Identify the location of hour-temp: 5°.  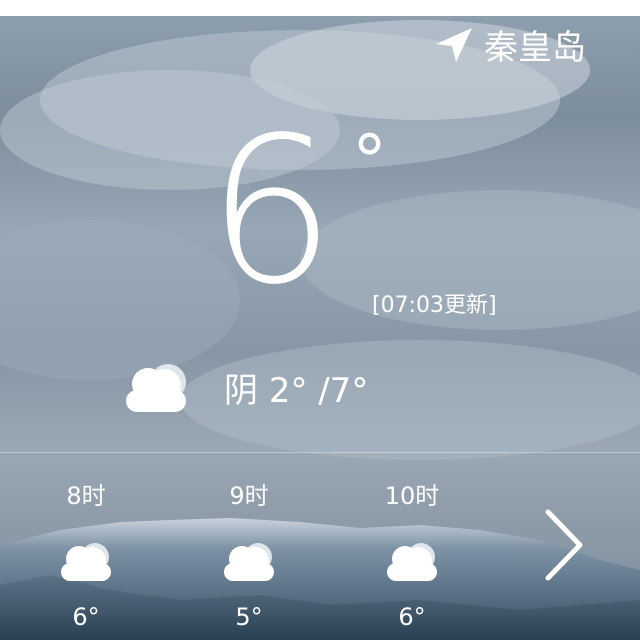
(249, 617).